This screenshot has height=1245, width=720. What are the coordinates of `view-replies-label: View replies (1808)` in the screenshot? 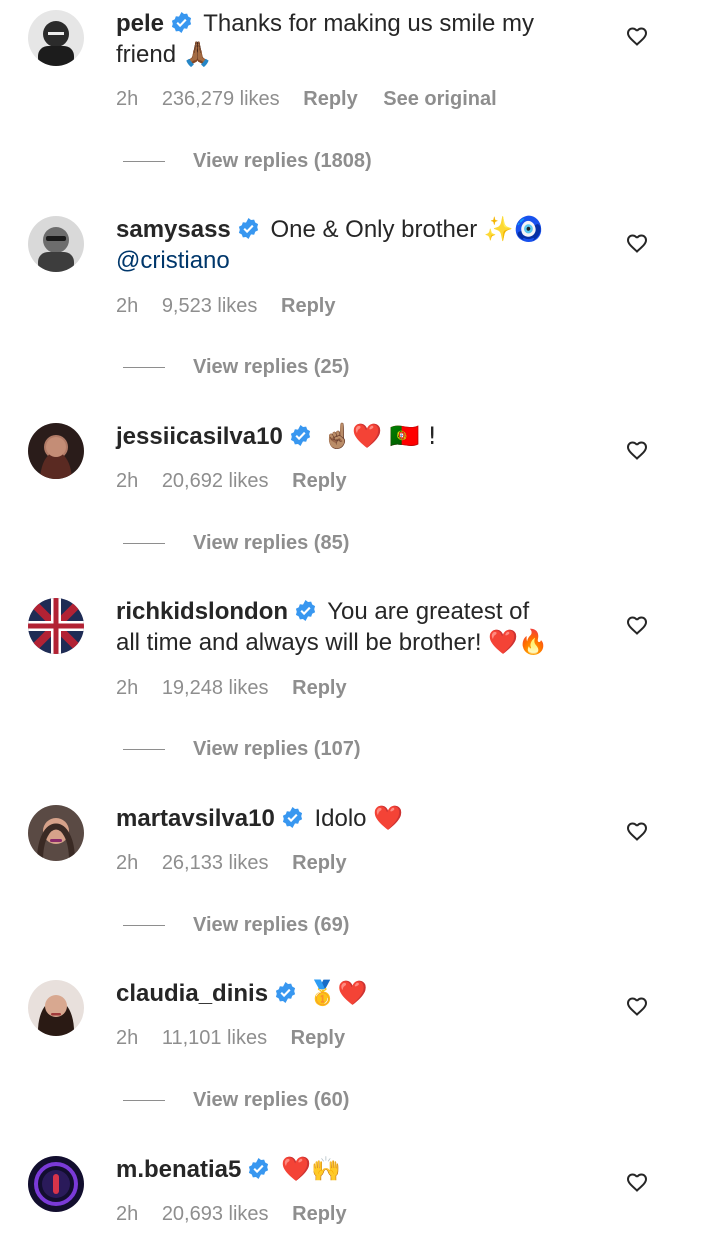 It's located at (282, 160).